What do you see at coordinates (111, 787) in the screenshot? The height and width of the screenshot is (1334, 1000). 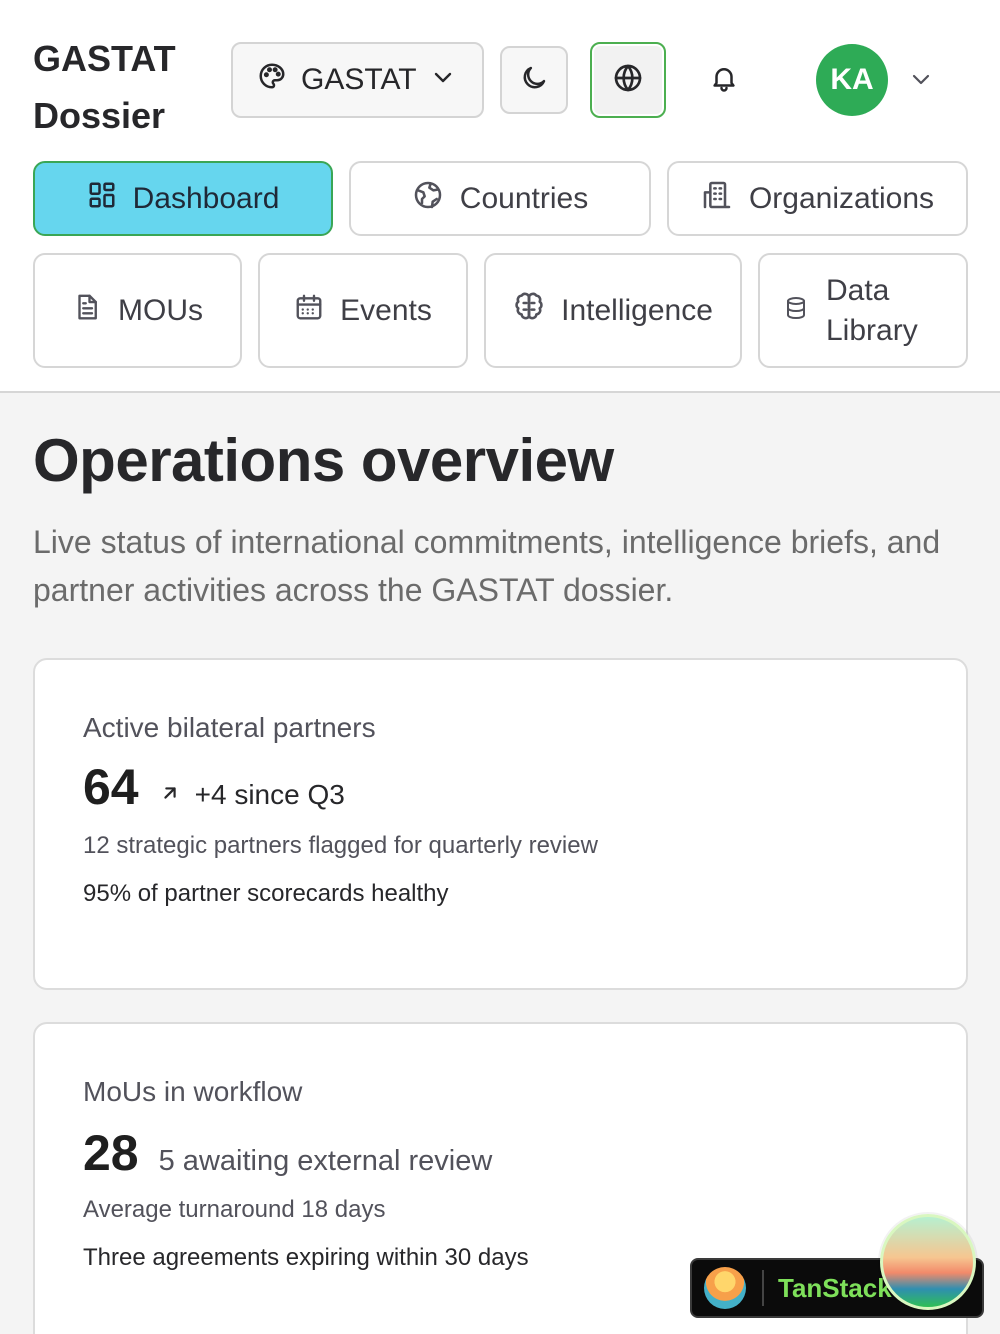 I see `metric-value: 64` at bounding box center [111, 787].